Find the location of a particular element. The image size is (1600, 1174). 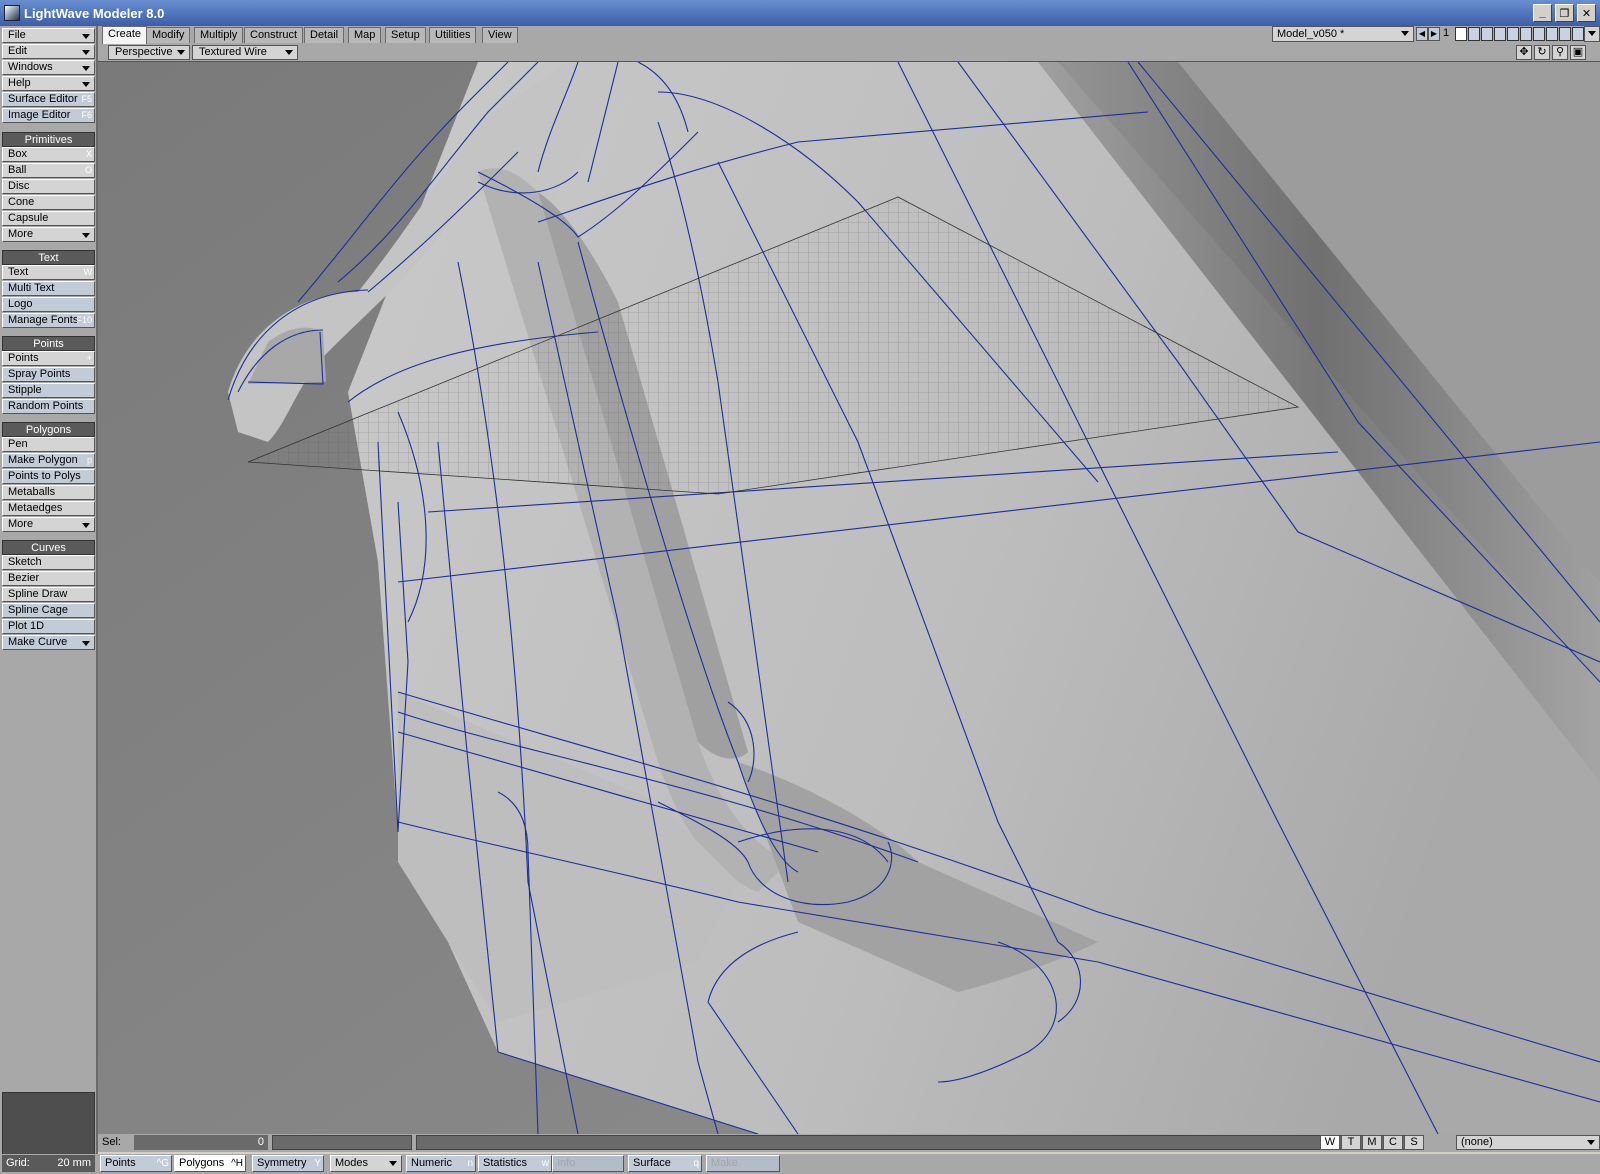

box-button: Box X is located at coordinates (48, 154).